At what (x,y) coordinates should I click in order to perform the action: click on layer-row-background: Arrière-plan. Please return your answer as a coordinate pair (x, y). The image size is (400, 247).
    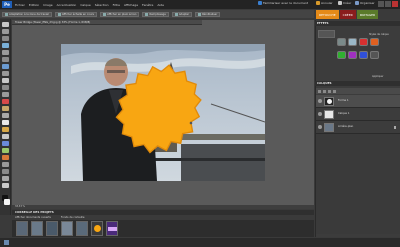
    Looking at the image, I should click on (358, 127).